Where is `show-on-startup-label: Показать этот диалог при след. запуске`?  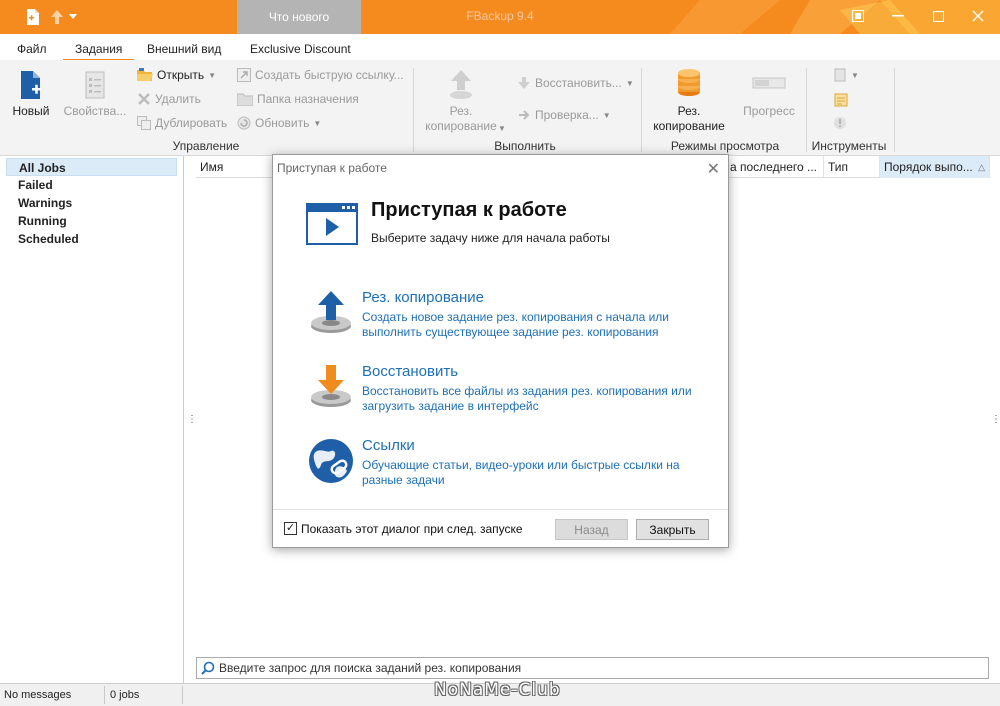
show-on-startup-label: Показать этот диалог при след. запуске is located at coordinates (412, 529).